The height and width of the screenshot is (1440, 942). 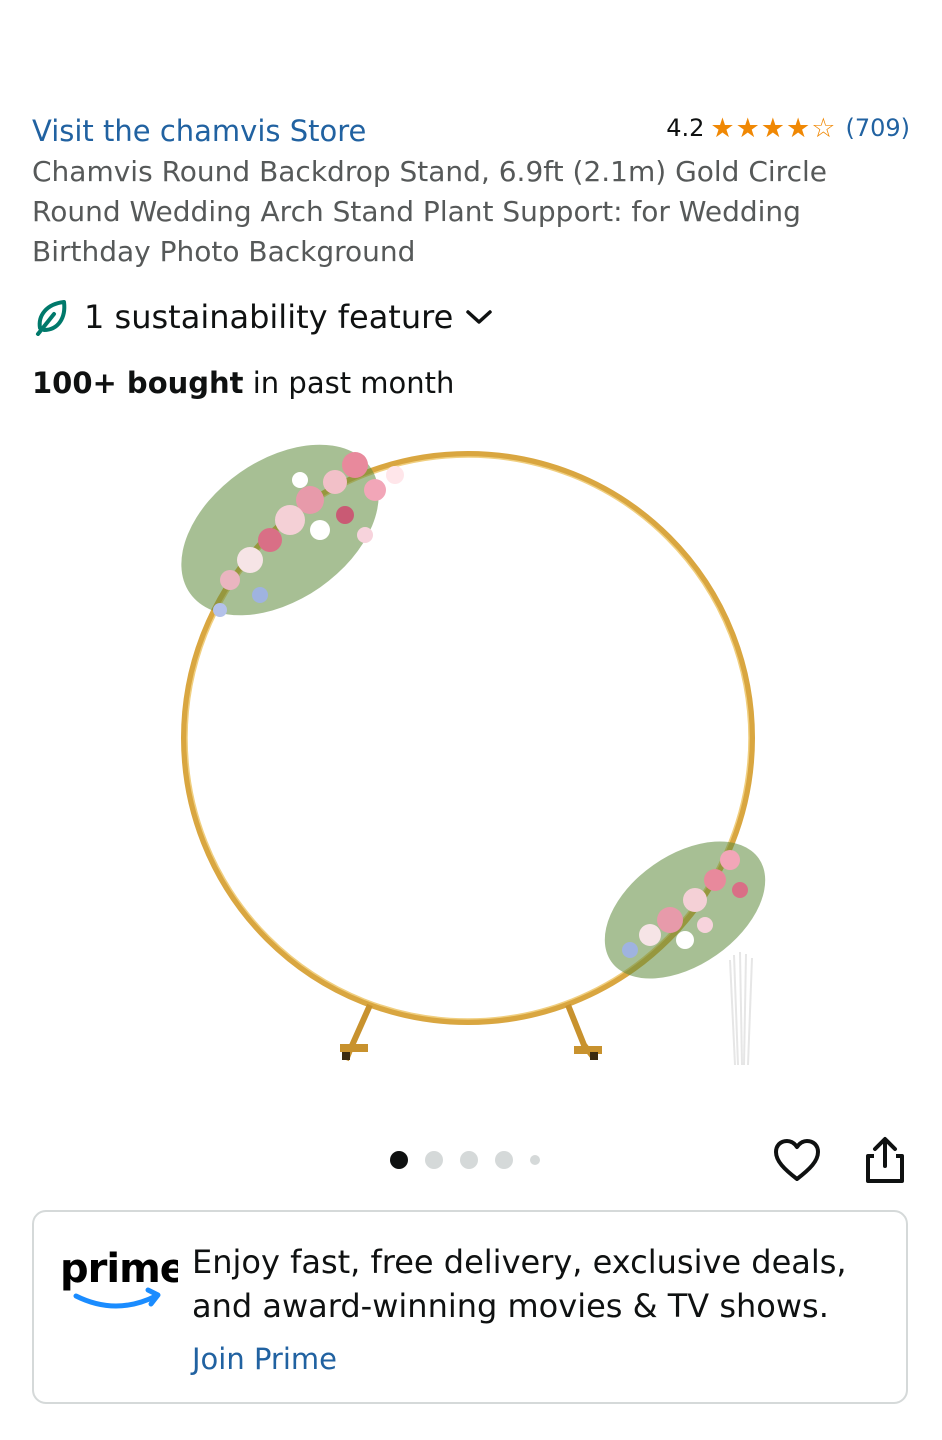 I want to click on rating-summary: 4.2 ★ ★ ★ ★ ☆ (709), so click(x=788, y=128).